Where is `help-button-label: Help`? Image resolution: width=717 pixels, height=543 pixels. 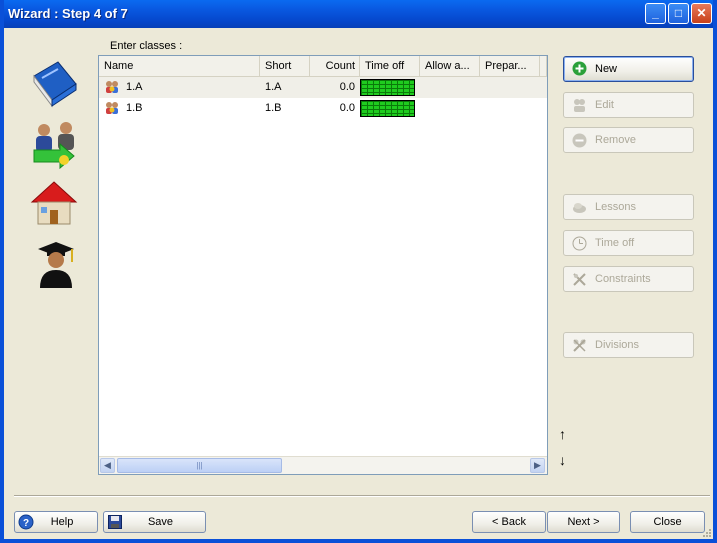
help-button-label: Help is located at coordinates (62, 522).